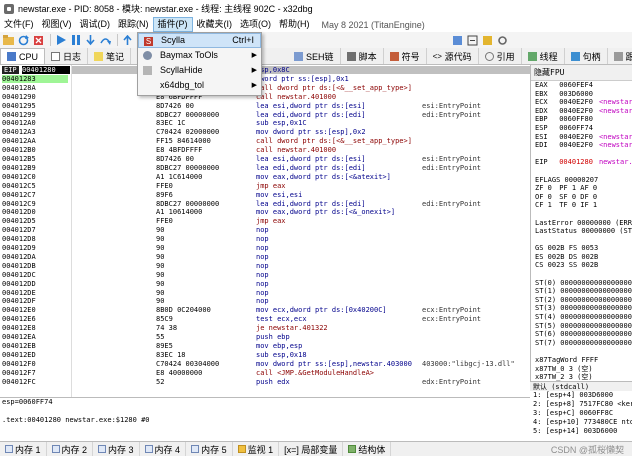 The width and height of the screenshot is (632, 456). I want to click on disasm-row: 89E5 mov ebp,esp, so click(301, 346).